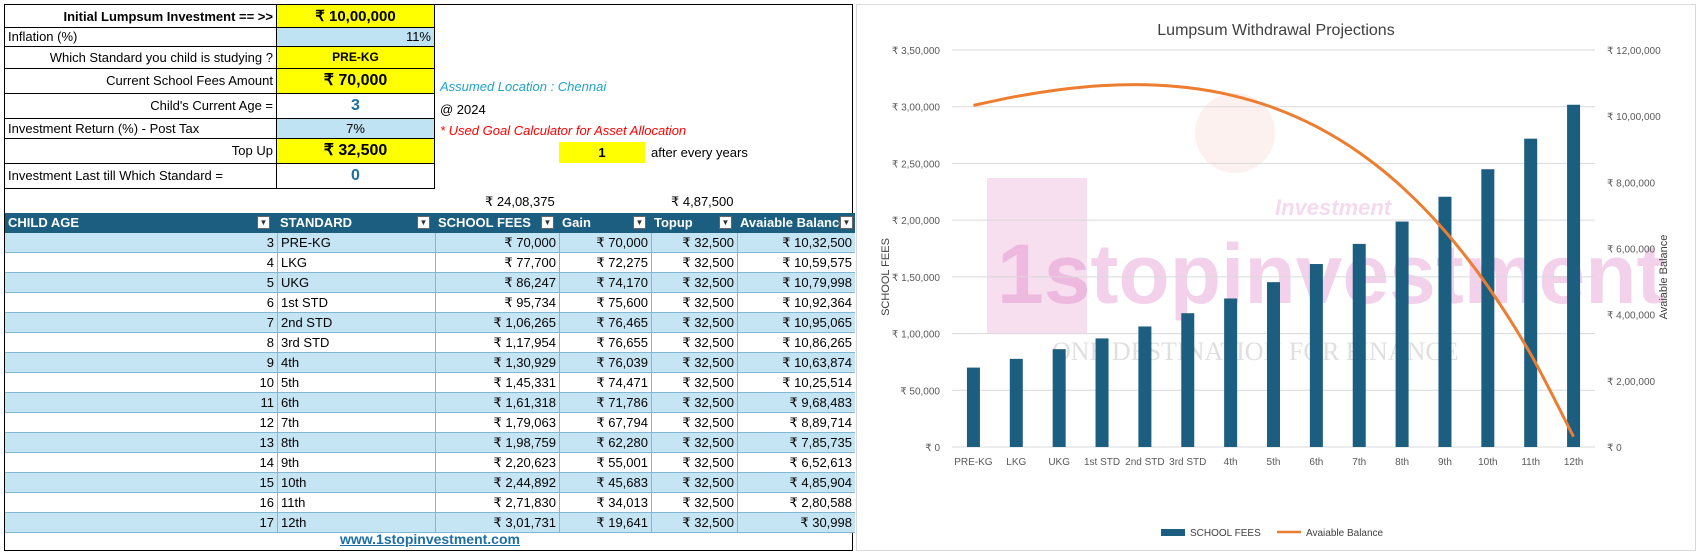  I want to click on investment-return-input: 7%, so click(356, 129).